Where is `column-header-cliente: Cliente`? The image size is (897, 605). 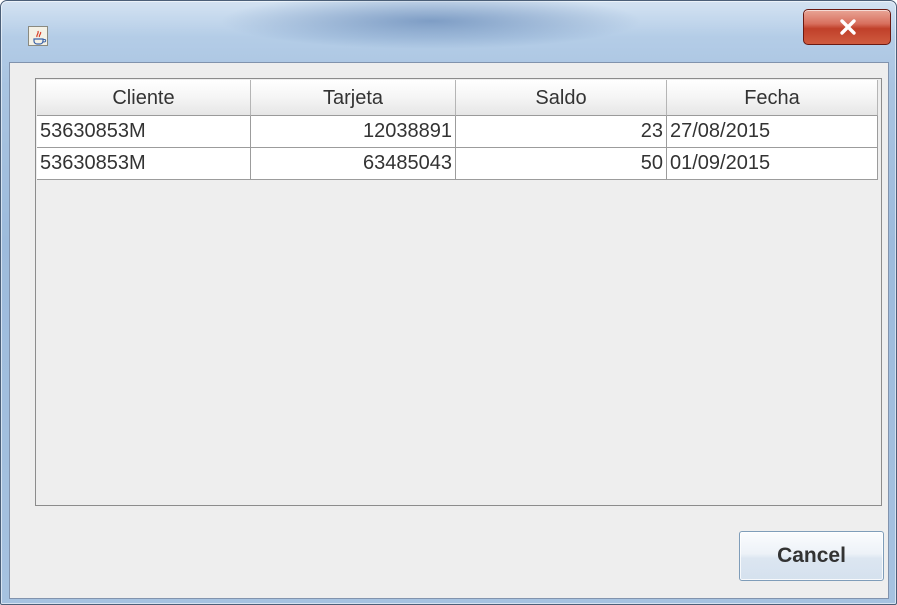 column-header-cliente: Cliente is located at coordinates (144, 98).